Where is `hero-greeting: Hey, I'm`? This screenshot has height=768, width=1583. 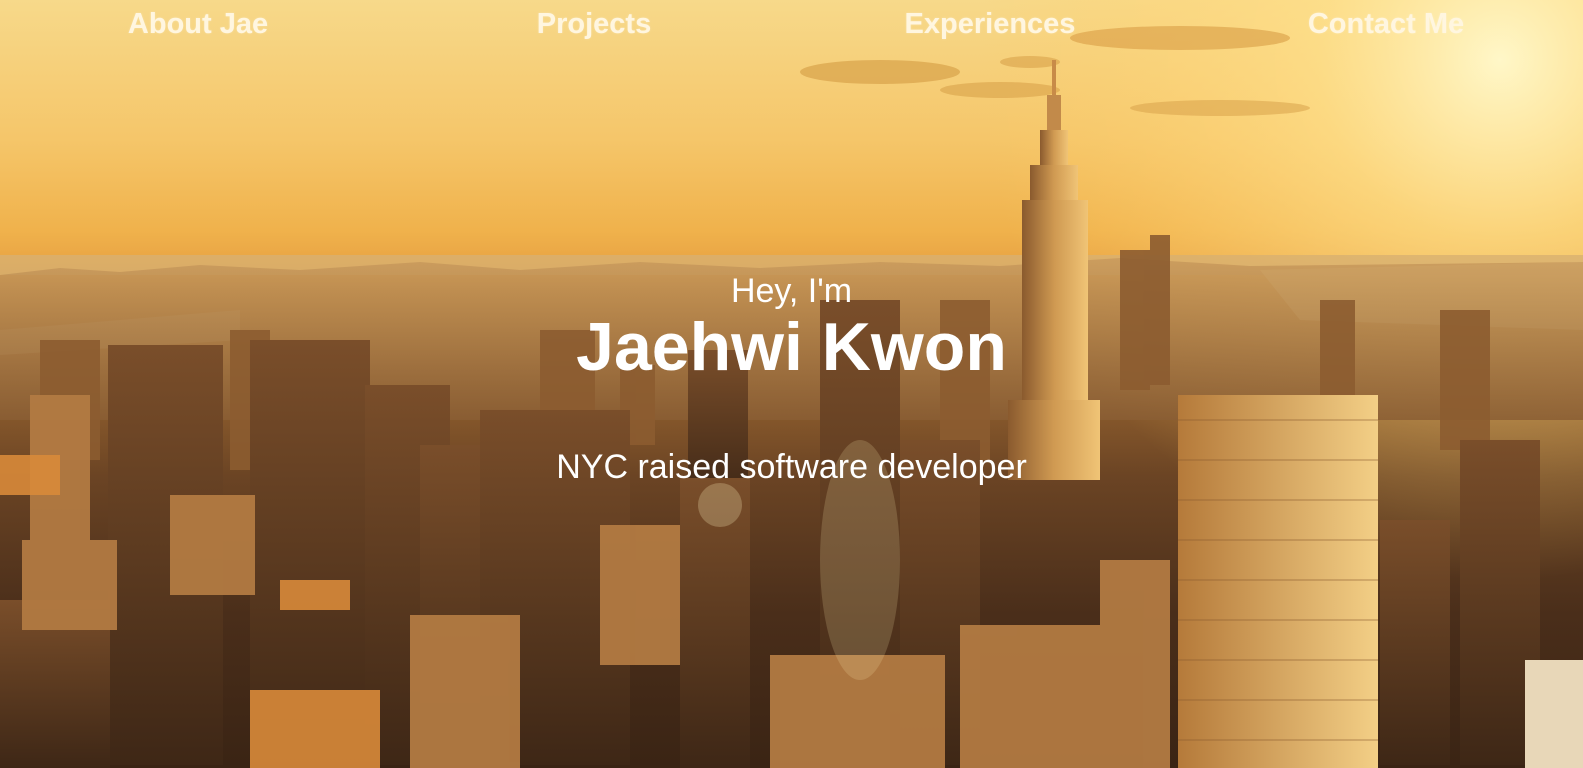
hero-greeting: Hey, I'm is located at coordinates (791, 291).